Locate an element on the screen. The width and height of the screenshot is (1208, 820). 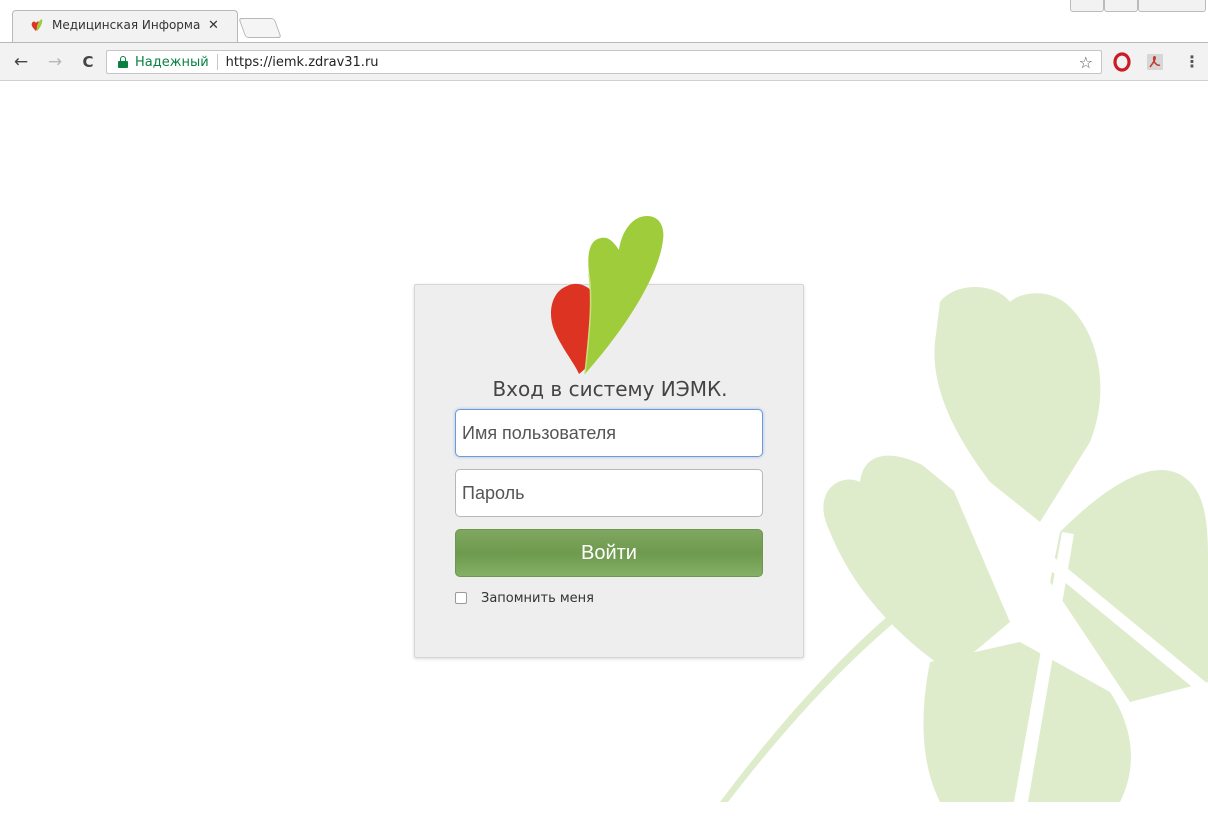
remember-me-checkbox is located at coordinates (461, 598).